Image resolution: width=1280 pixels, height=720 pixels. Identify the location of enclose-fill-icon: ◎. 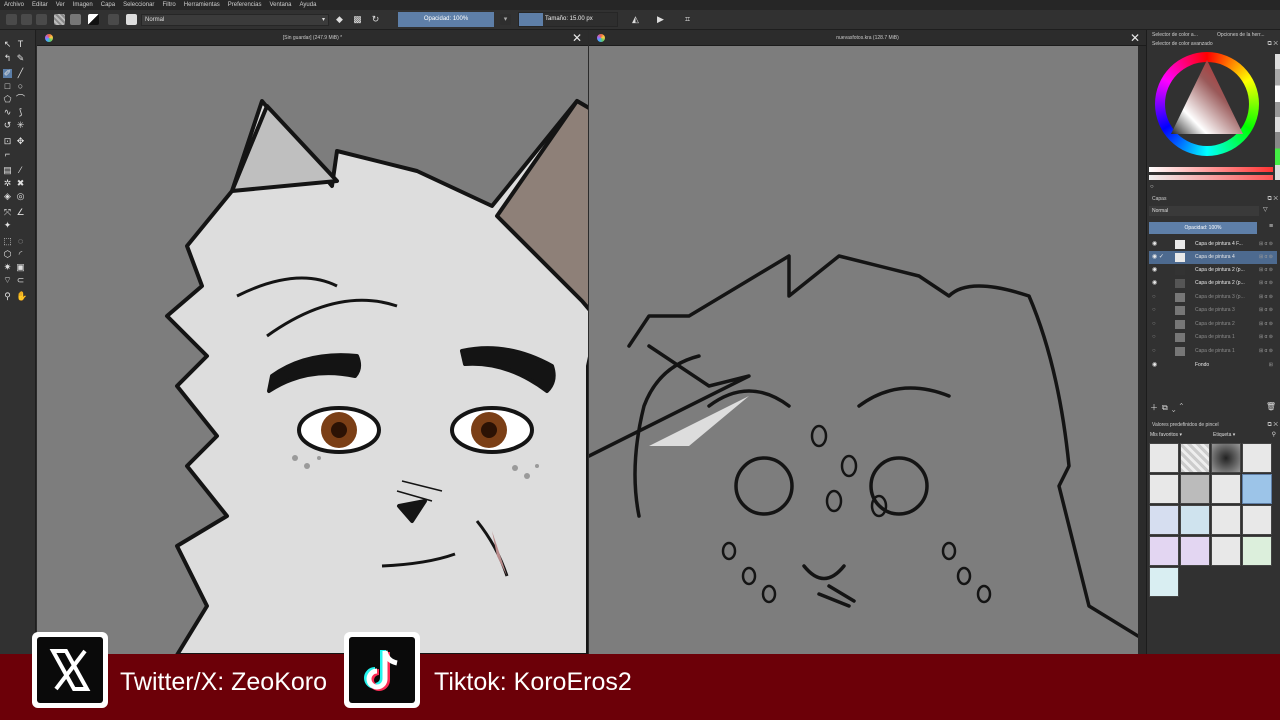
(20, 196).